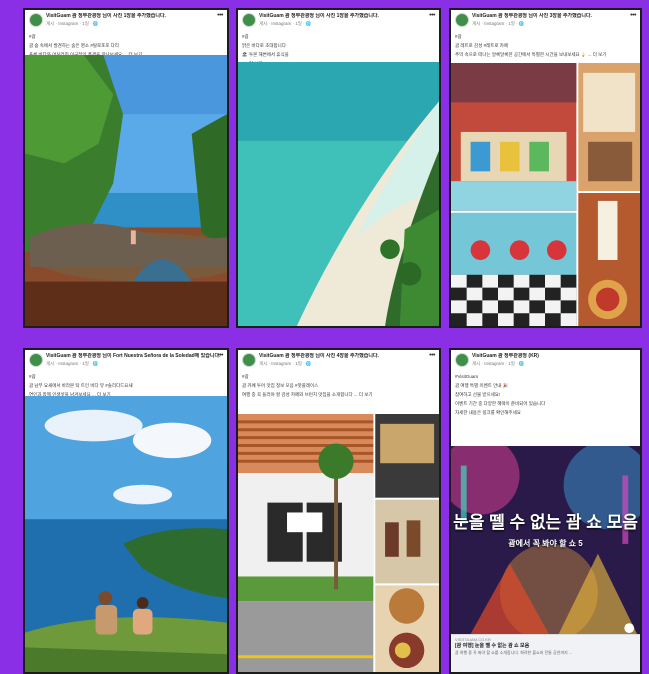 This screenshot has height=674, width=649. Describe the element at coordinates (545, 522) in the screenshot. I see `link-overlay-title: 눈을 뗄 수 없는 괌 쇼 모음` at that location.